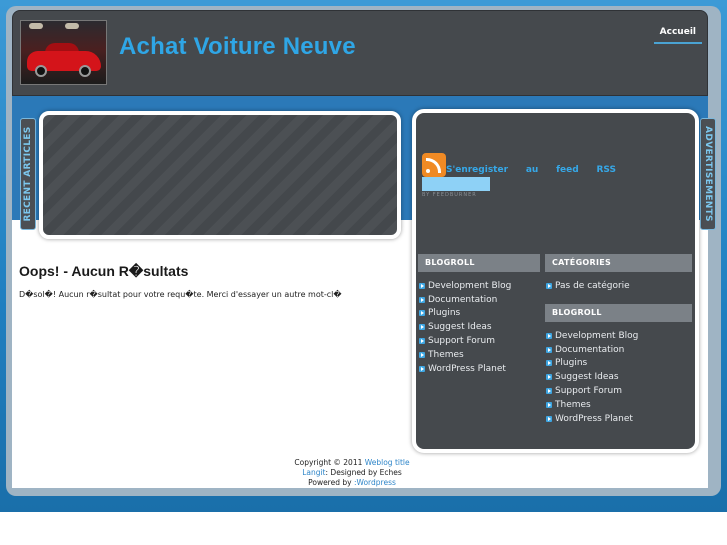 This screenshot has height=545, width=727. Describe the element at coordinates (363, 472) in the screenshot. I see `designed-by-text: : Designed by Eches` at that location.